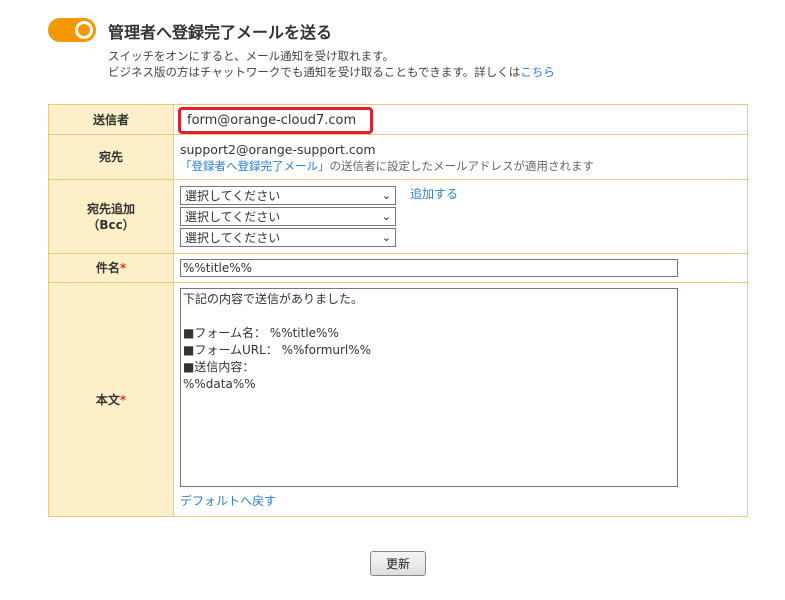  I want to click on description-line-1: スイッチをオンにすると、メール通知を受け取れます。, so click(251, 56).